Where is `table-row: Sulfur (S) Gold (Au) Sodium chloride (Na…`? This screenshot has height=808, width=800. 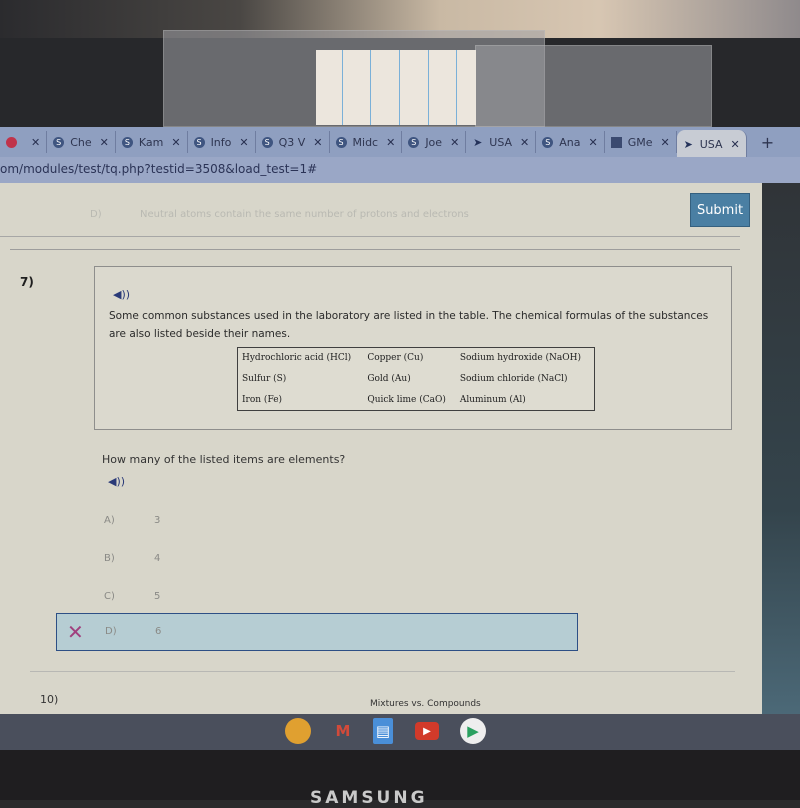 table-row: Sulfur (S) Gold (Au) Sodium chloride (Na… is located at coordinates (416, 379).